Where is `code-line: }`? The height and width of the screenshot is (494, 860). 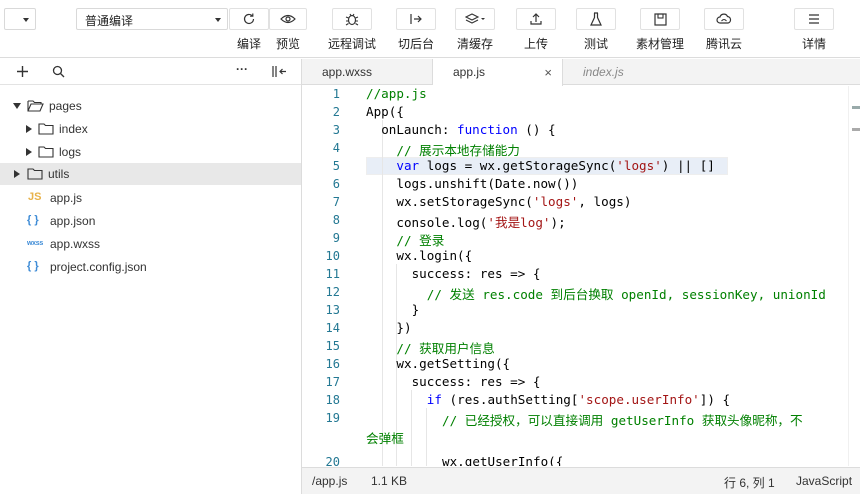
code-line: } is located at coordinates (416, 309).